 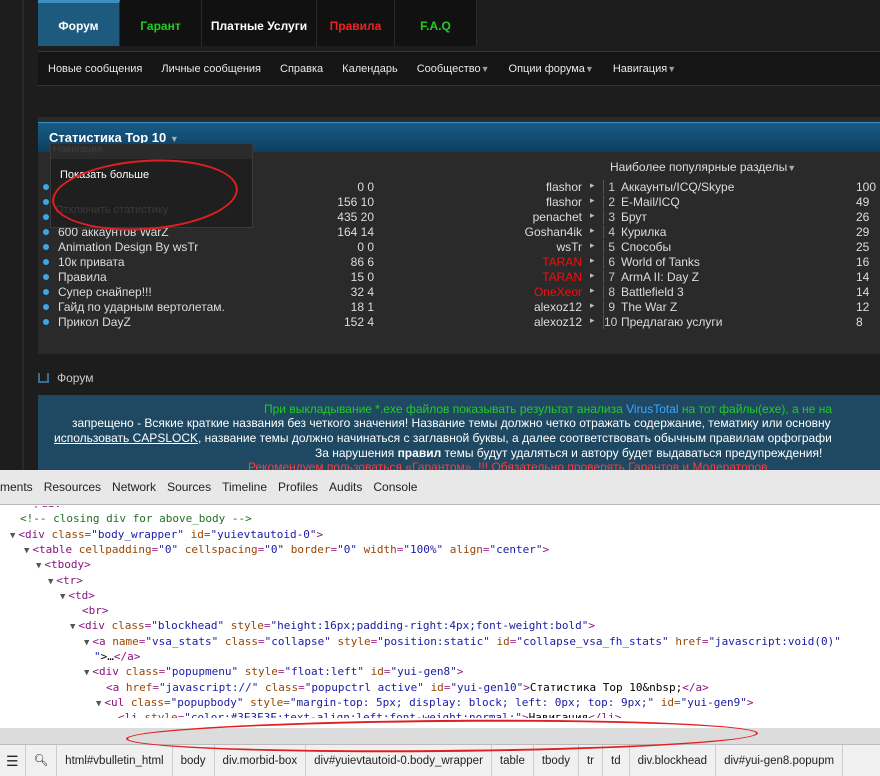 I want to click on section-name: Брут, so click(x=634, y=217).